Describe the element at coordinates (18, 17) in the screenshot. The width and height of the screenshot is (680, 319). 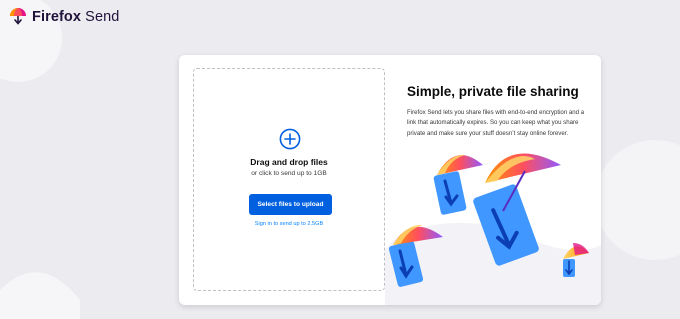
I see `firefox-send-logo-icon` at that location.